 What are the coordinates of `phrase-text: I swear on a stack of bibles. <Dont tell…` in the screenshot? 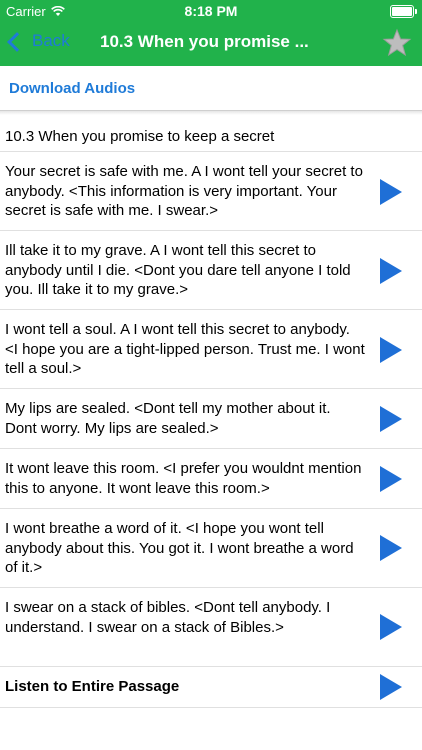 It's located at (168, 617).